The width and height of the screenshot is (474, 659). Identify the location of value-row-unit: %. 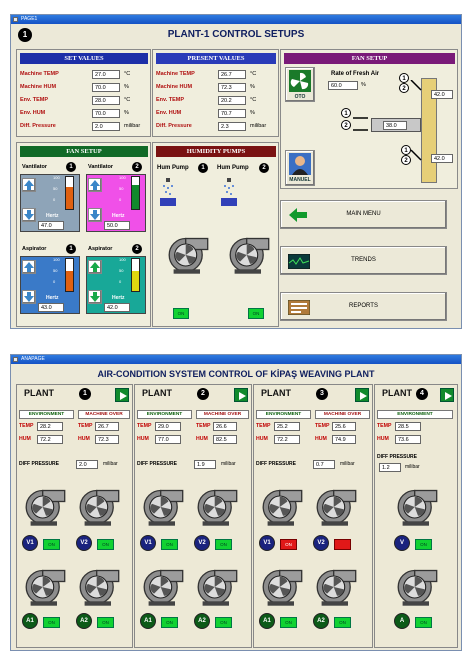
(126, 87).